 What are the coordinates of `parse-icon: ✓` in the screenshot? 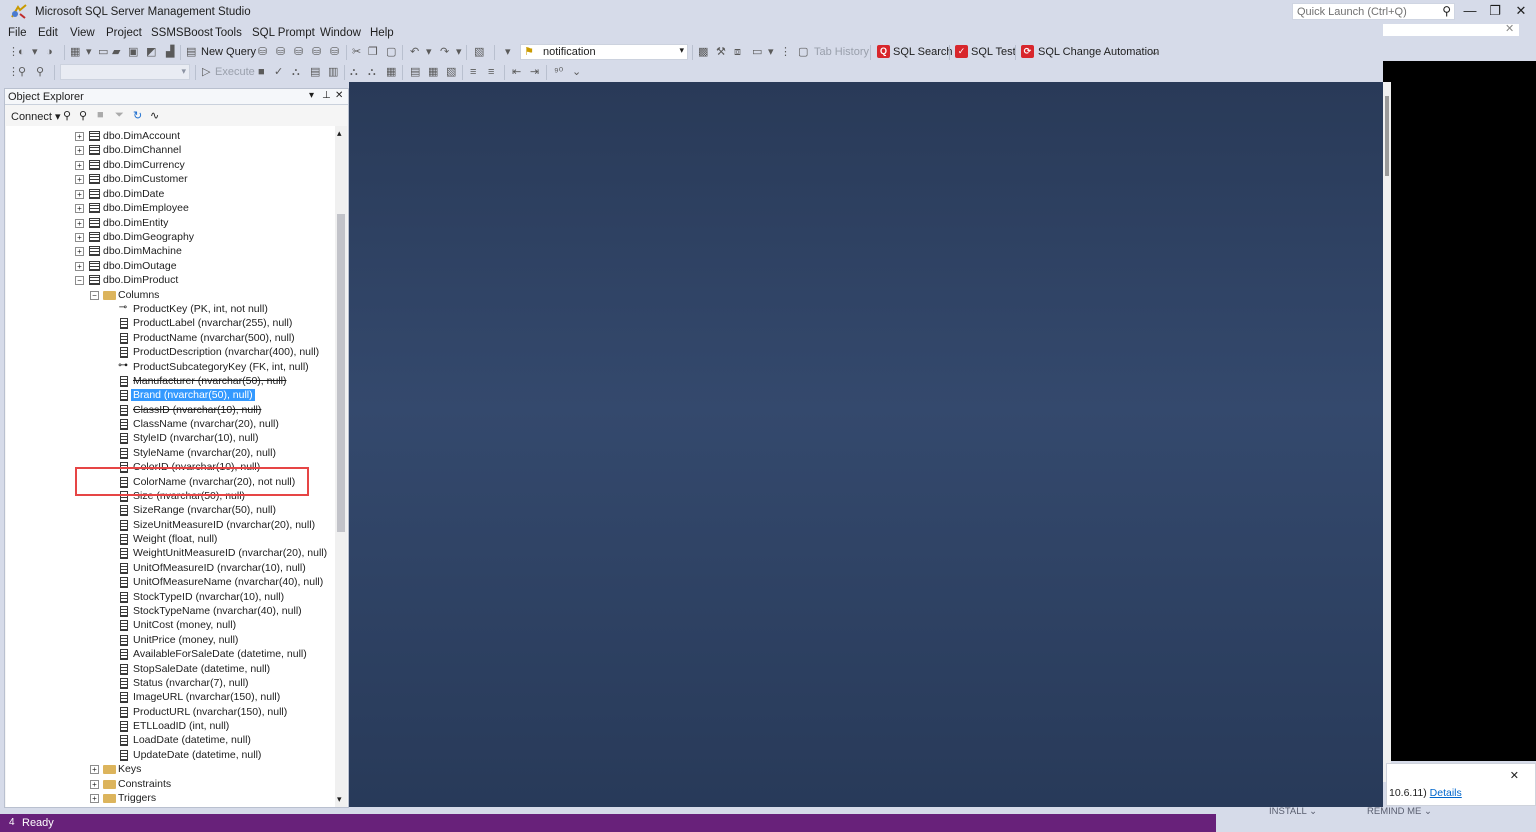 It's located at (278, 72).